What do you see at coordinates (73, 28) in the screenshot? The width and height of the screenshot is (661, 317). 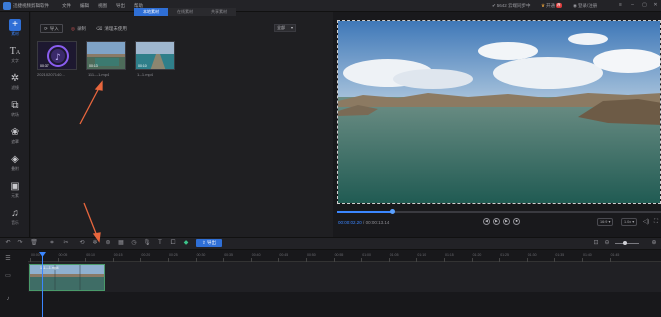 I see `record-icon: ◎` at bounding box center [73, 28].